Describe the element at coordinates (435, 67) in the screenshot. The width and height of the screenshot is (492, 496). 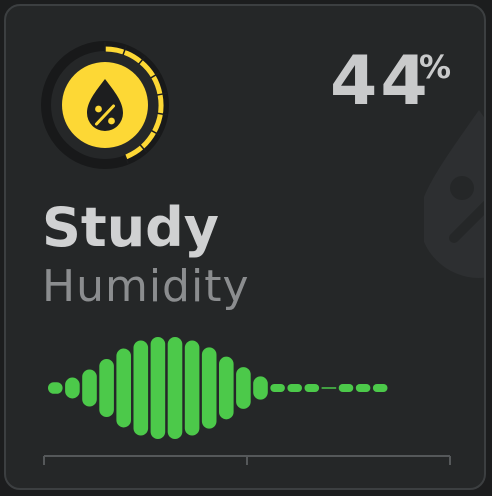
I see `humidity-unit: %` at that location.